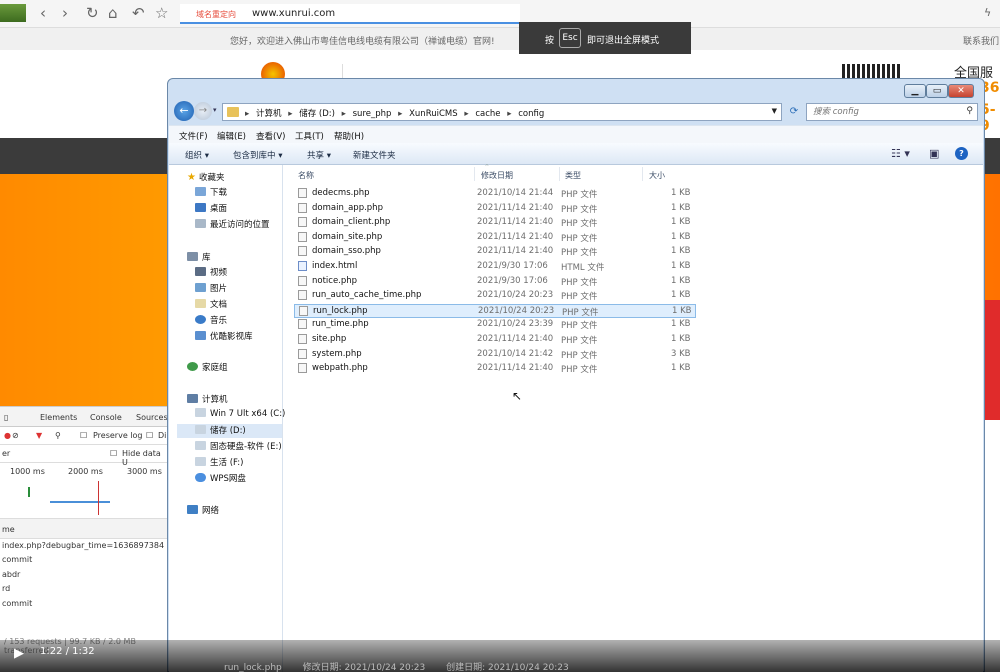  What do you see at coordinates (521, 174) in the screenshot?
I see `column-header-modified: 修改日期` at bounding box center [521, 174].